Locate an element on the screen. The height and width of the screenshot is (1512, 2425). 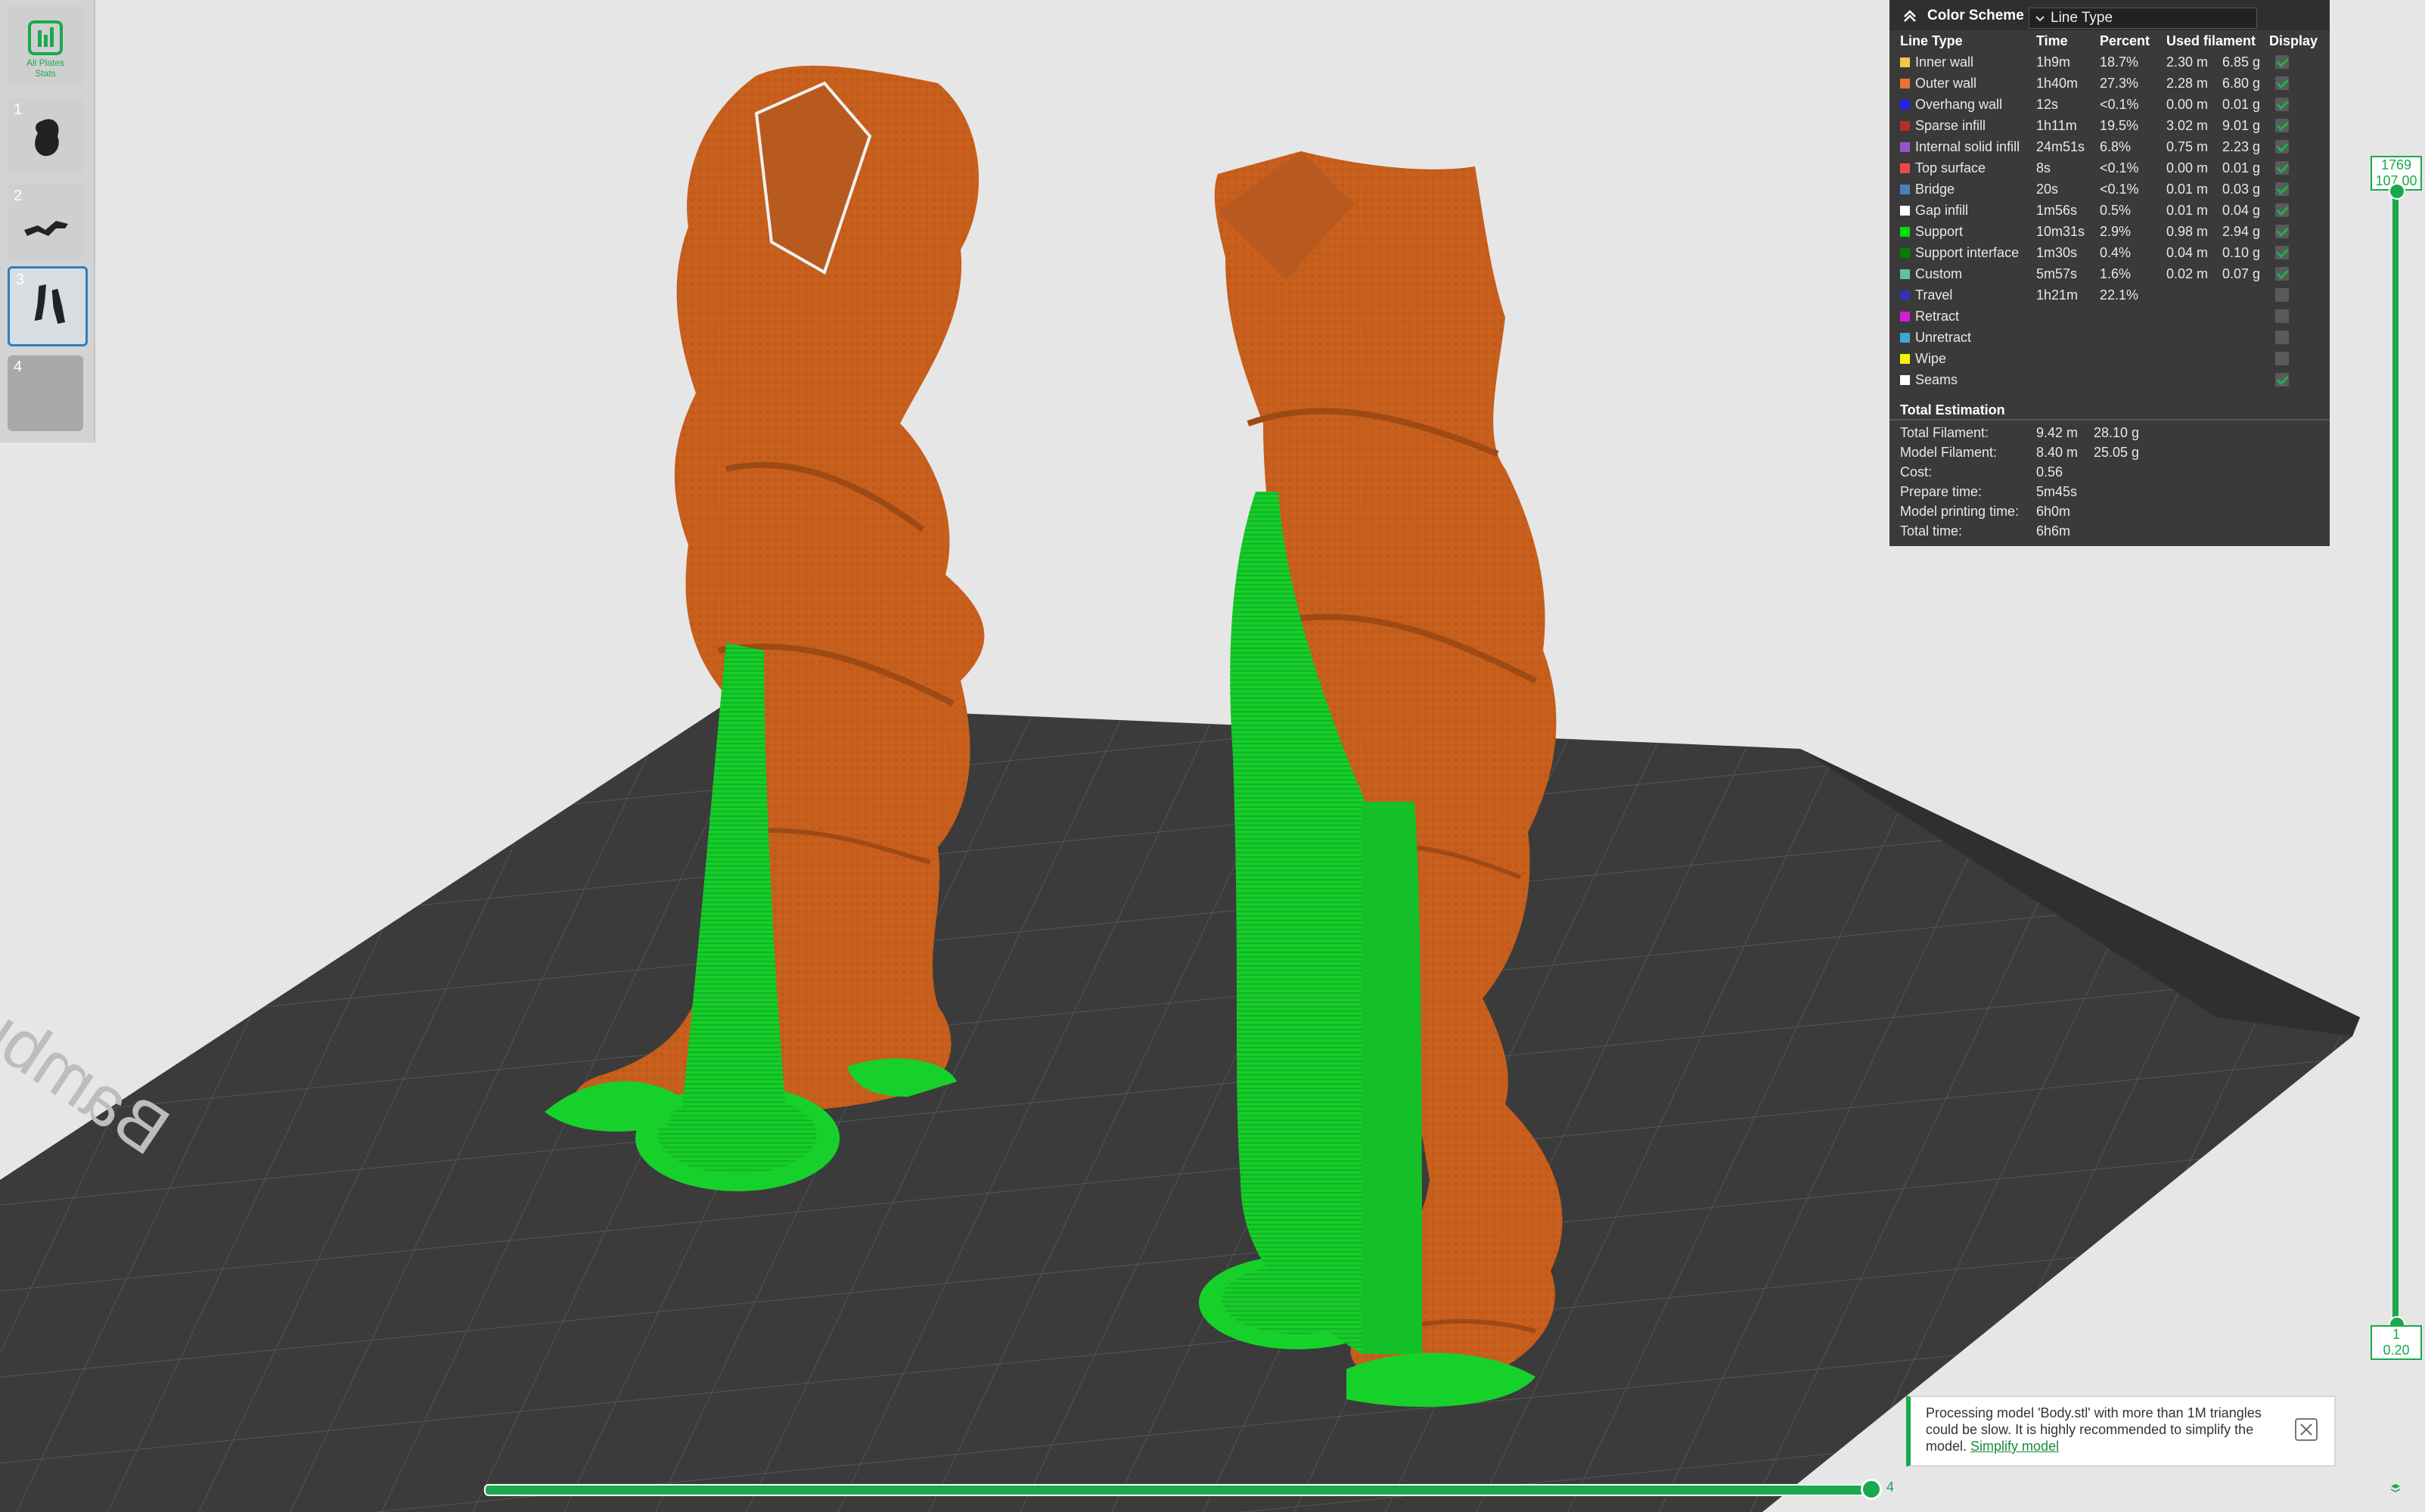
estimation-row: Model Filament: 8.40 m 25.05 g is located at coordinates (2109, 453).